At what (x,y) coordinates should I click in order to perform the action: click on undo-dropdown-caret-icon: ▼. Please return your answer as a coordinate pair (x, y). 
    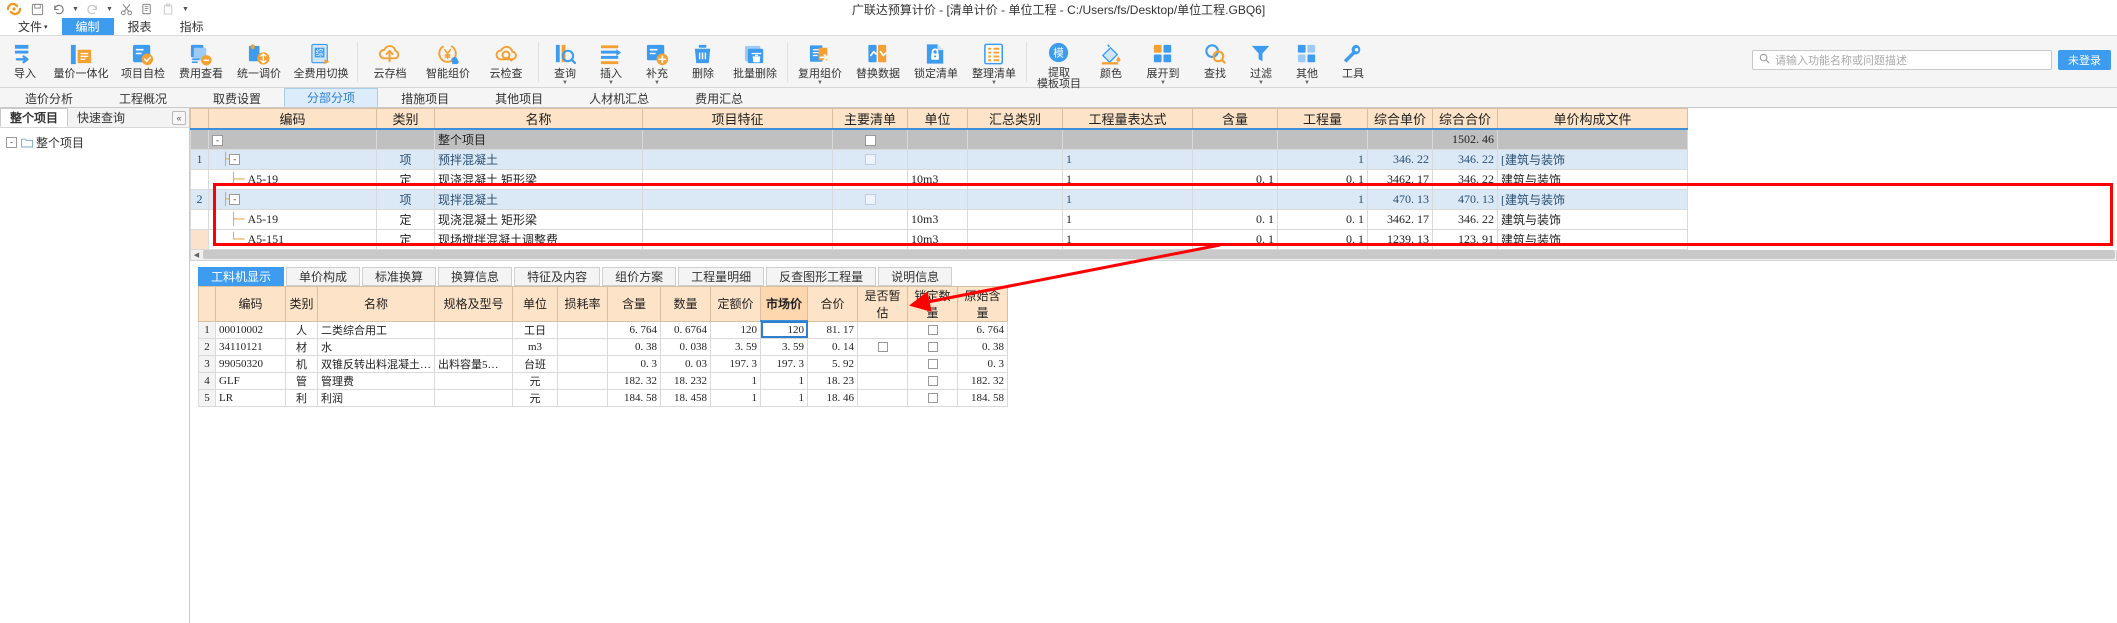
    Looking at the image, I should click on (75, 9).